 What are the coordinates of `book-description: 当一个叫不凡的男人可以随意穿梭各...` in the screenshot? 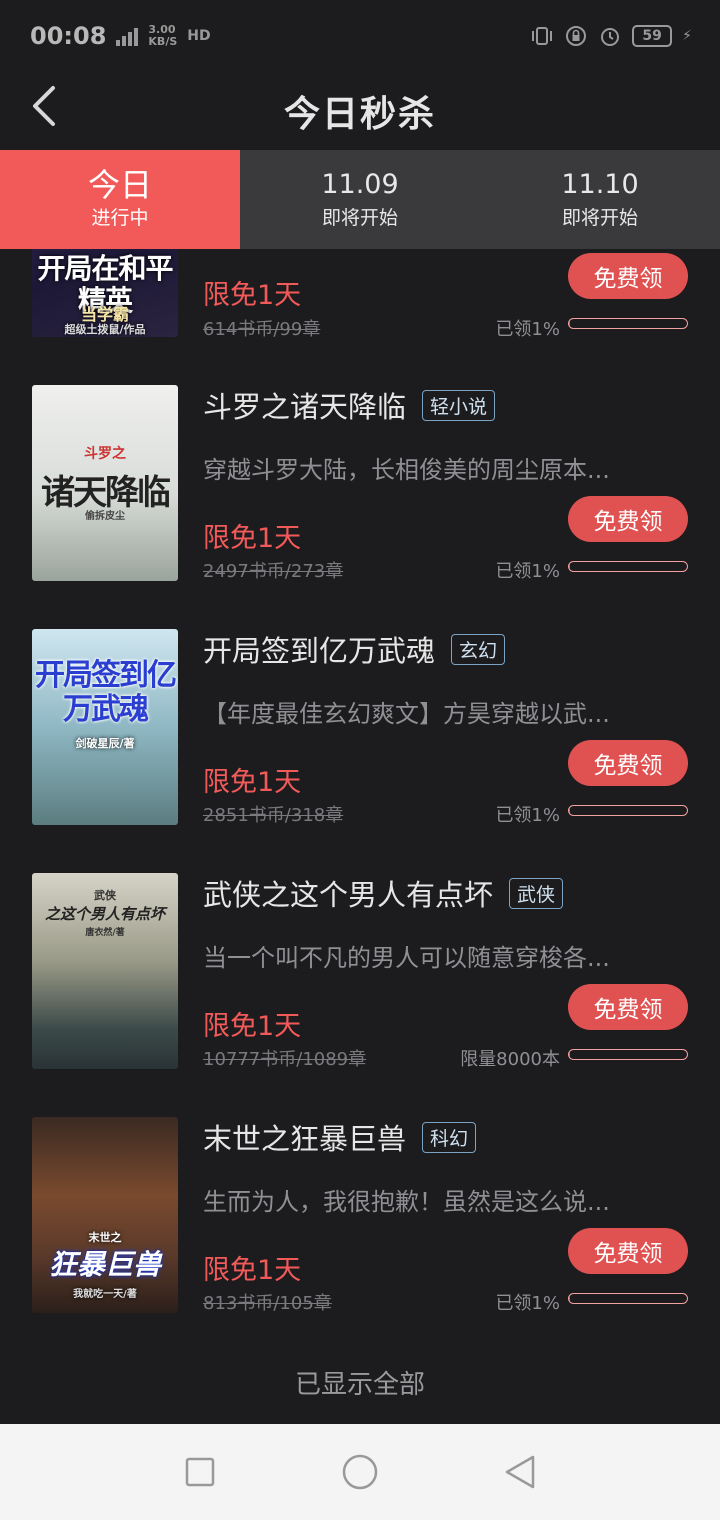 It's located at (406, 958).